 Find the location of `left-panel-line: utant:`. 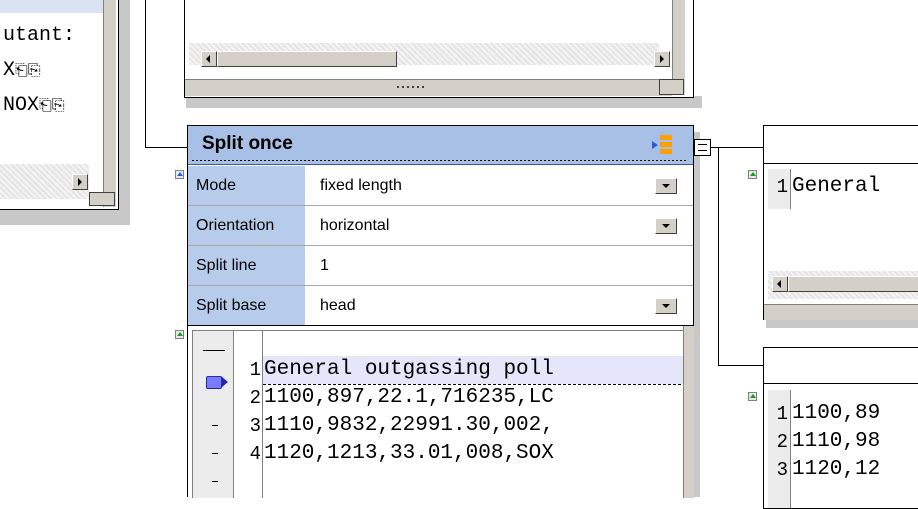

left-panel-line: utant: is located at coordinates (39, 35).